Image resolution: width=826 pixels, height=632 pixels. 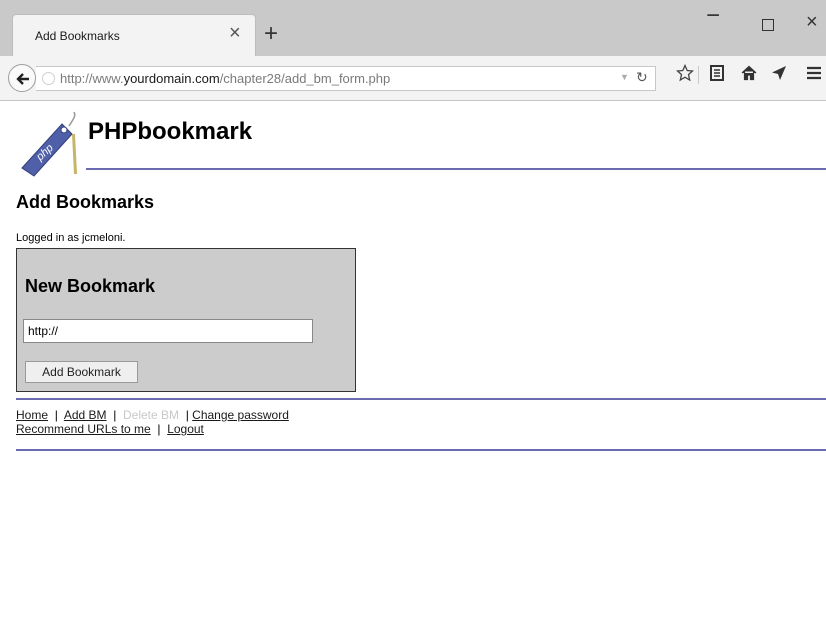 What do you see at coordinates (421, 450) in the screenshot?
I see `menu-bottom-rule` at bounding box center [421, 450].